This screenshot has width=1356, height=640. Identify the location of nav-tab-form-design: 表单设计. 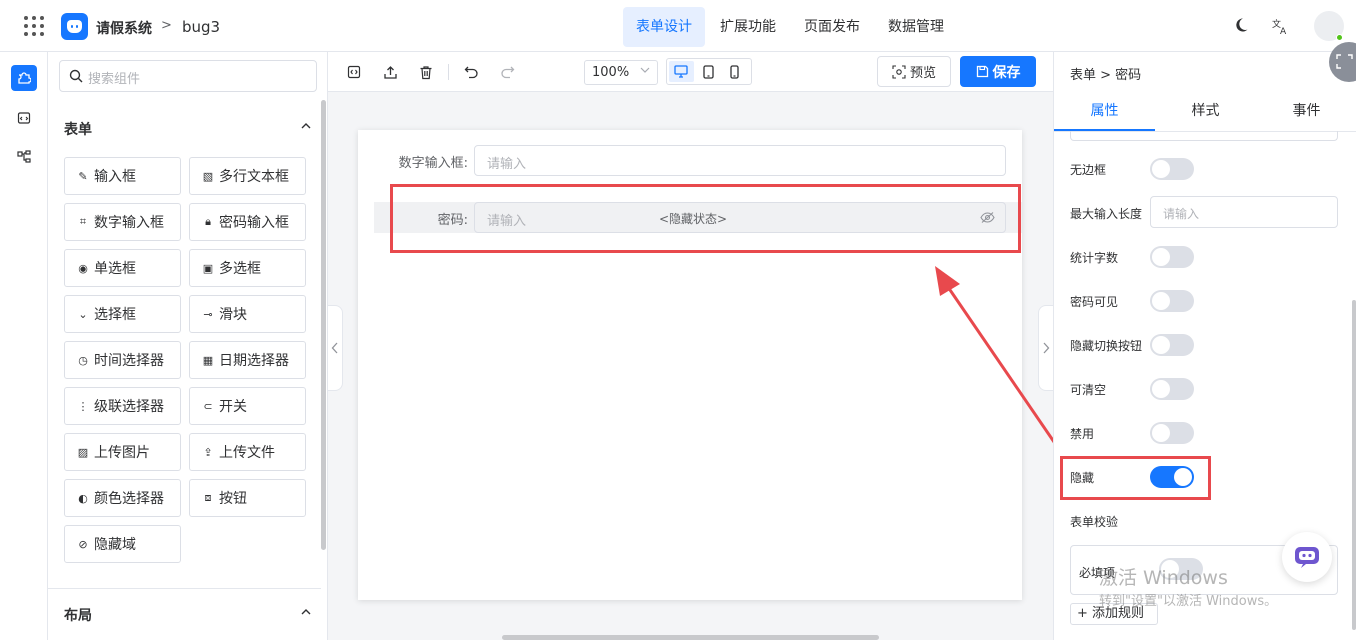
(664, 27).